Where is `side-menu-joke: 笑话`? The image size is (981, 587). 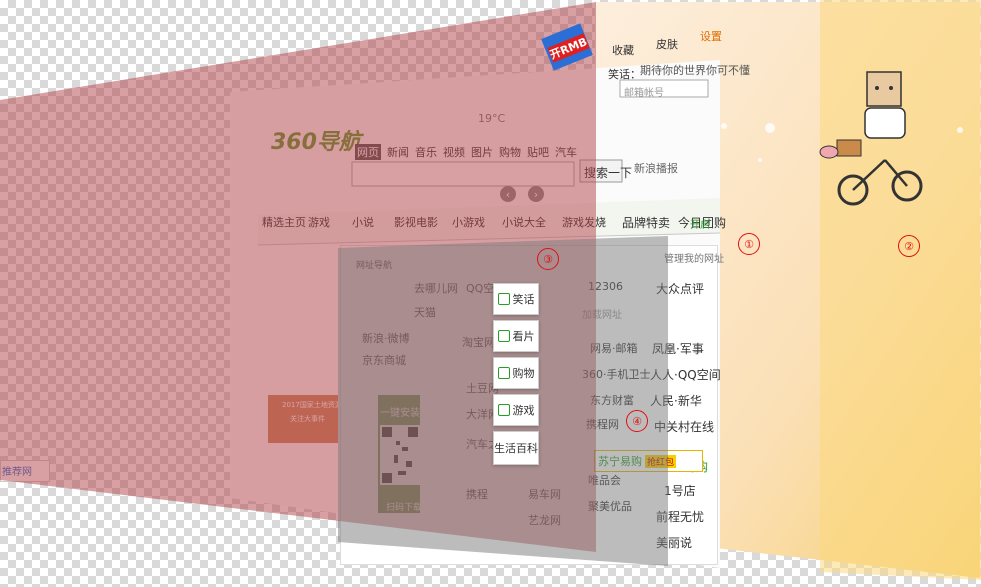
side-menu-joke: 笑话 is located at coordinates (516, 299).